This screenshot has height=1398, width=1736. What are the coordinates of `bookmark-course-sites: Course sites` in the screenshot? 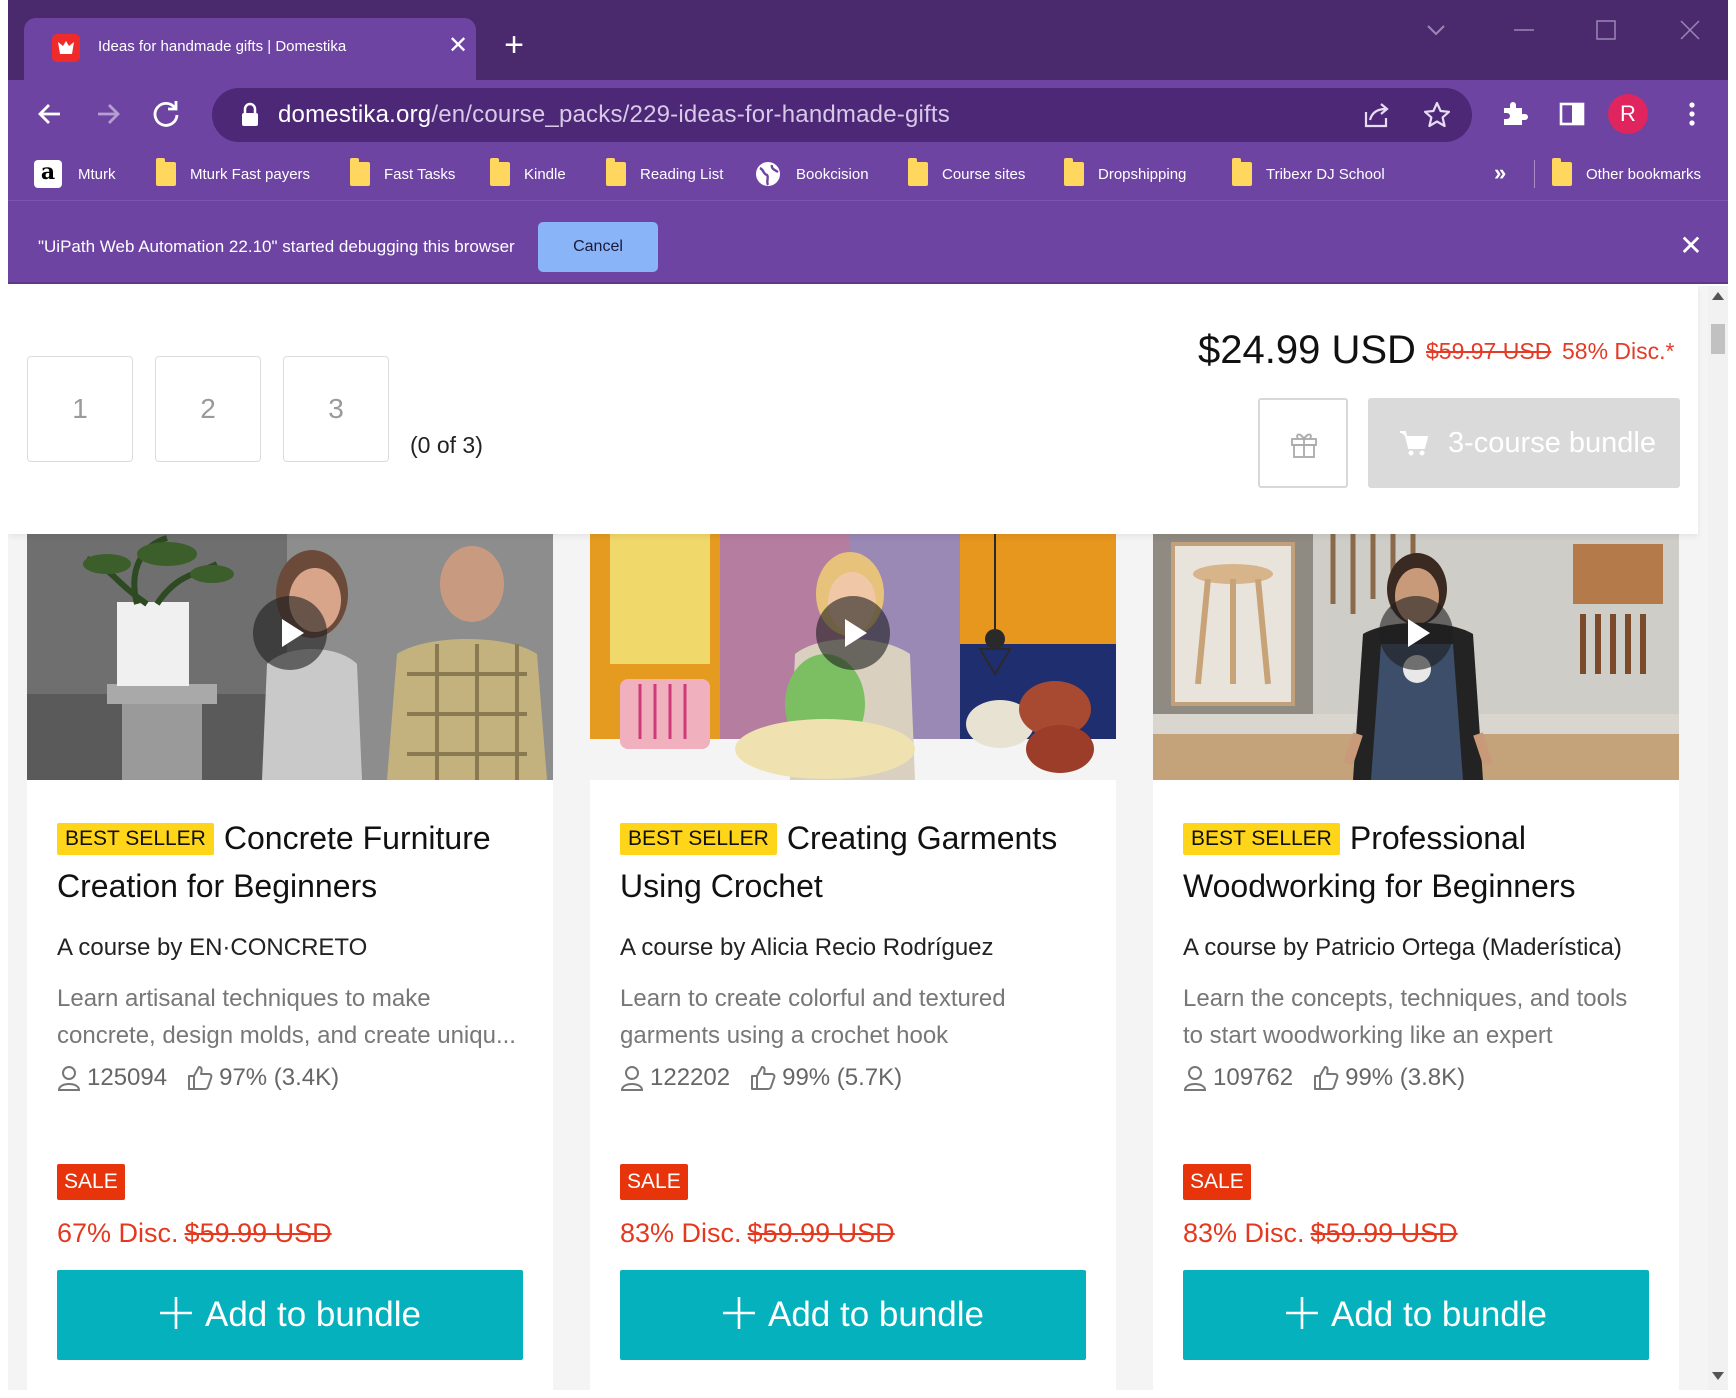 It's located at (966, 173).